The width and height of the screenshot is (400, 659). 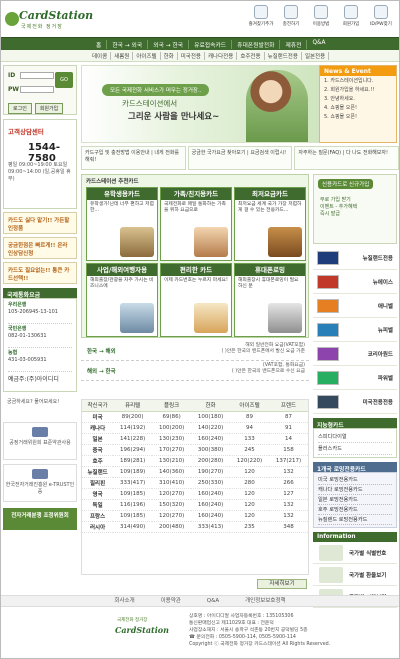 I want to click on nav-partner: 제휴전, so click(x=294, y=44).